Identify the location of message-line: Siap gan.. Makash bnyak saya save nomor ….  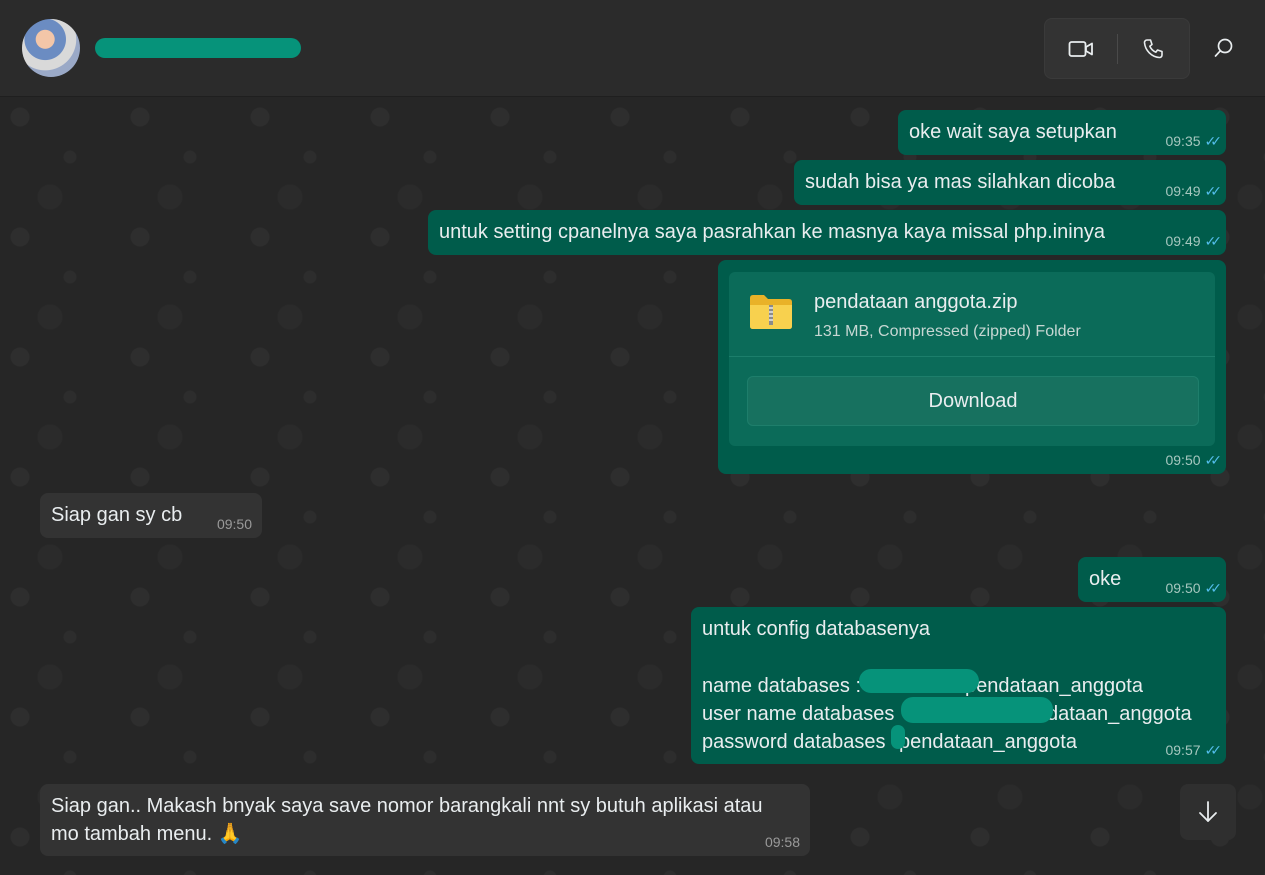
(407, 806).